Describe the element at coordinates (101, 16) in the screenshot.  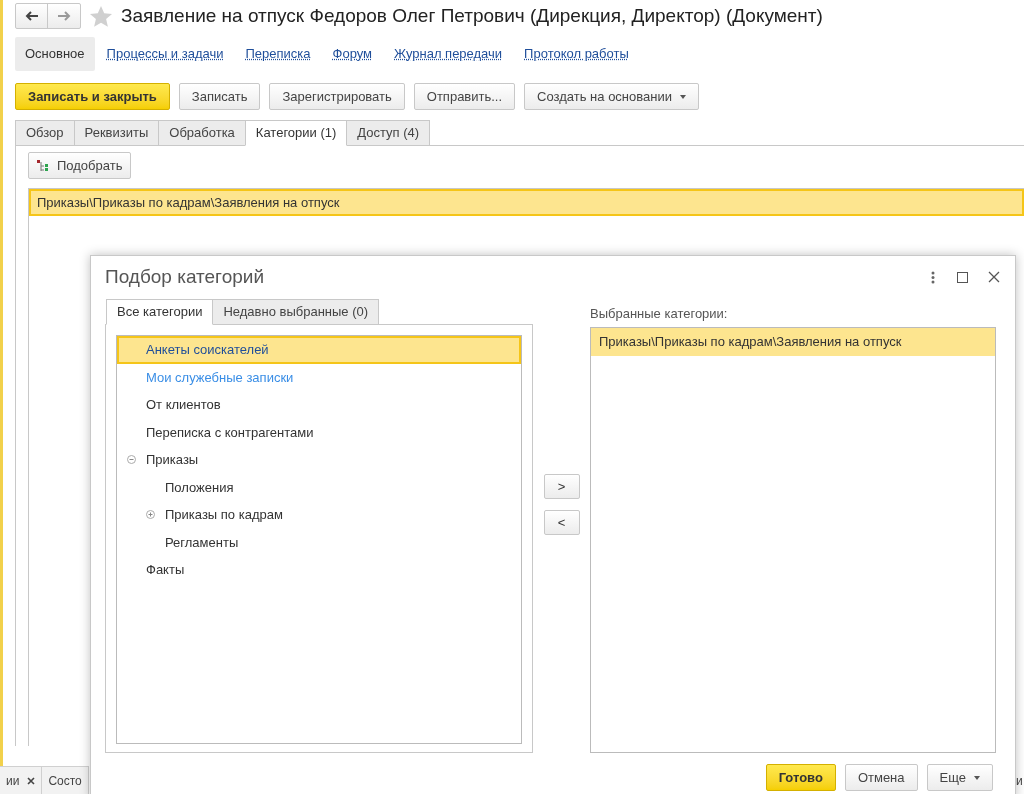
I see `star-icon` at that location.